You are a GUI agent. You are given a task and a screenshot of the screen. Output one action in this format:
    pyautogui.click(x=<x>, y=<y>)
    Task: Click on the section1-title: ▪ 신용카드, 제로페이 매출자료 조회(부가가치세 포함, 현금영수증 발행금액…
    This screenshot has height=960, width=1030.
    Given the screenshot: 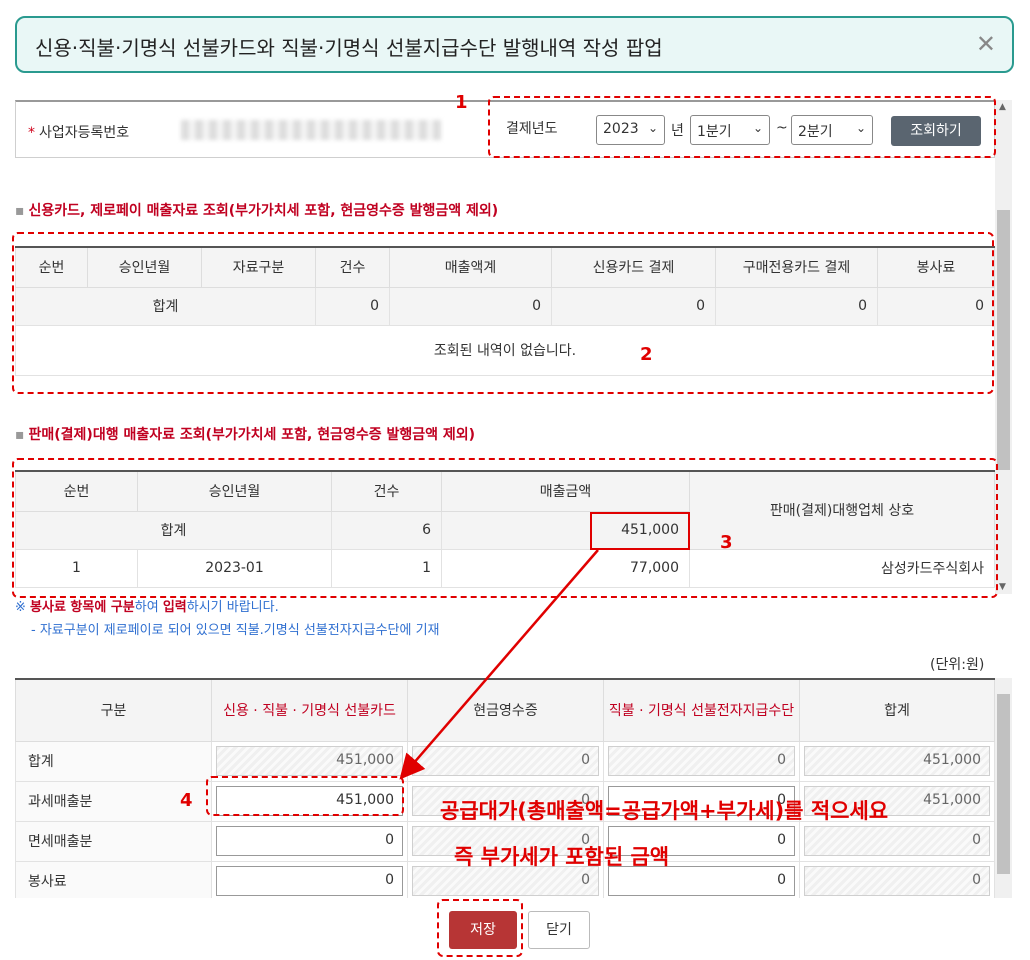 What is the action you would take?
    pyautogui.click(x=257, y=211)
    